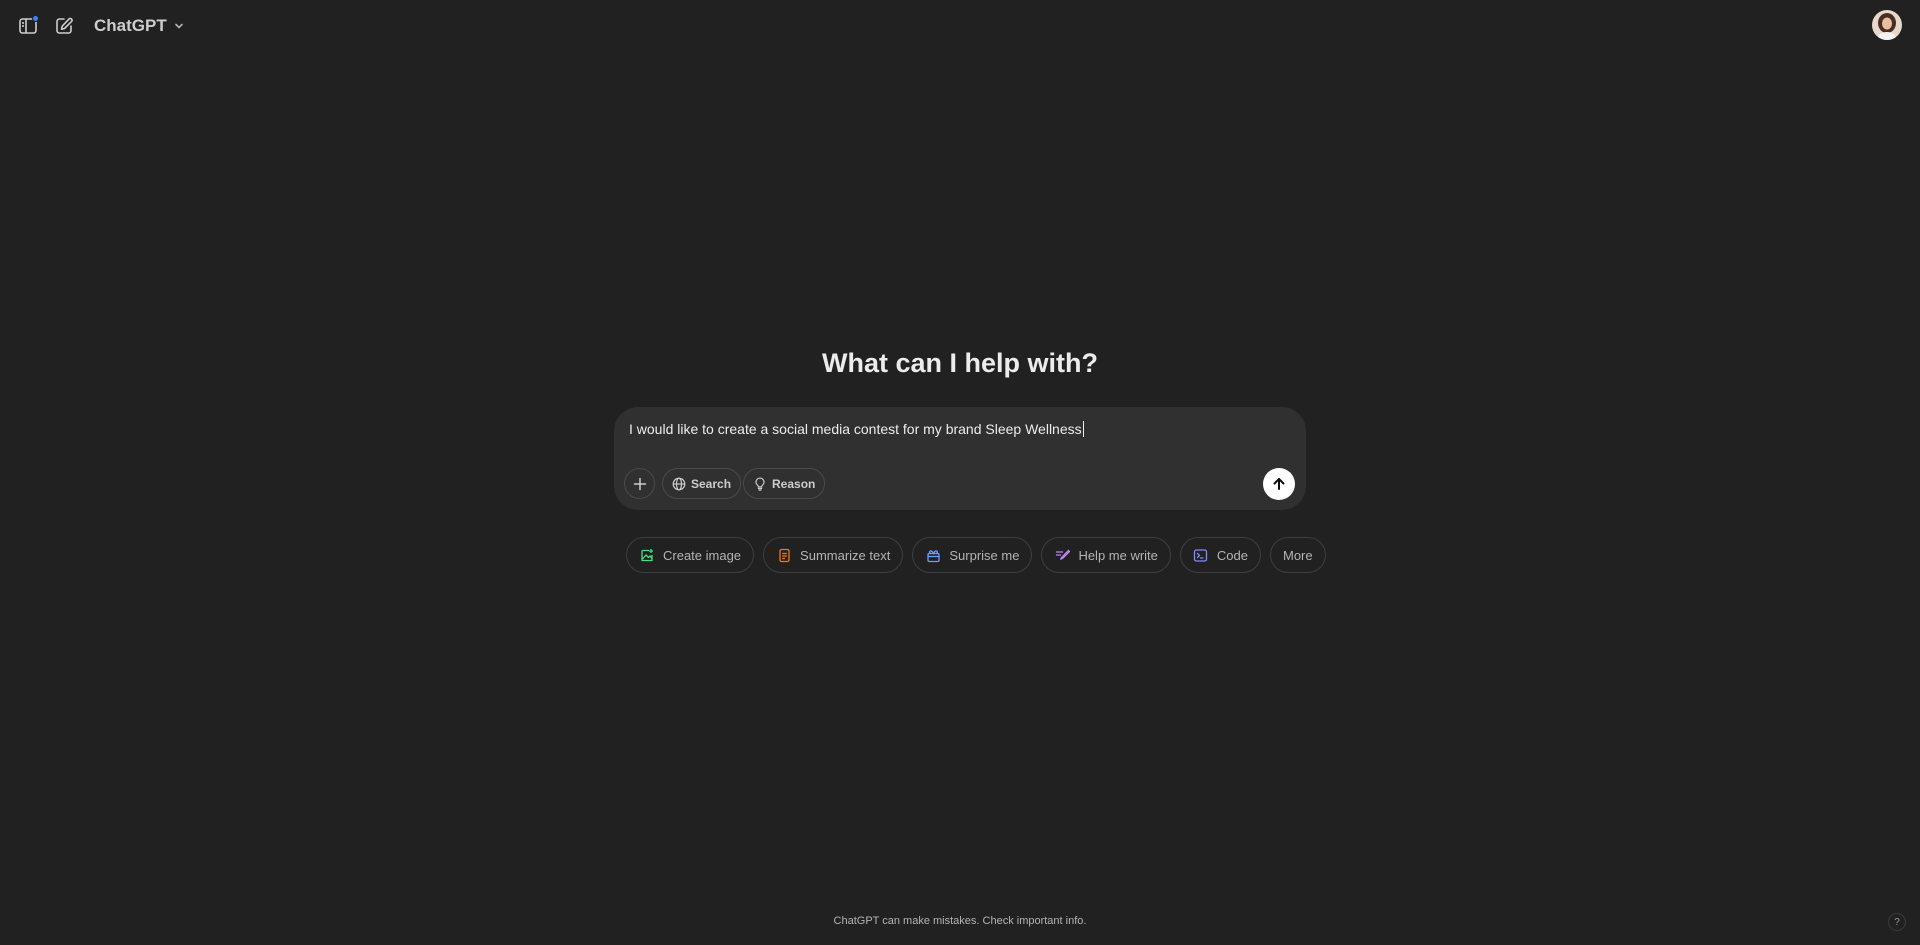 The image size is (1920, 945). I want to click on code-icon, so click(1201, 555).